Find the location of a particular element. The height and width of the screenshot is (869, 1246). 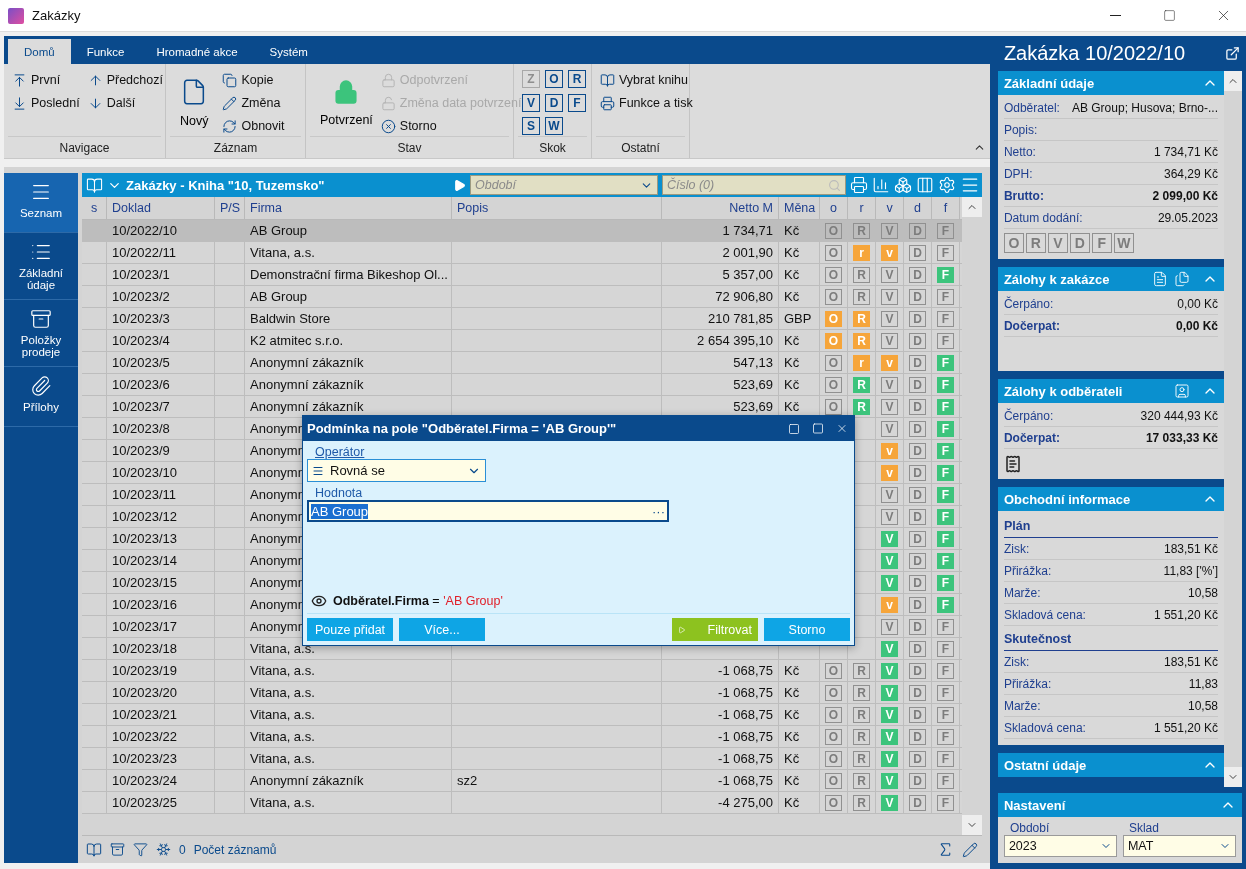

app-logo-icon is located at coordinates (16, 15).